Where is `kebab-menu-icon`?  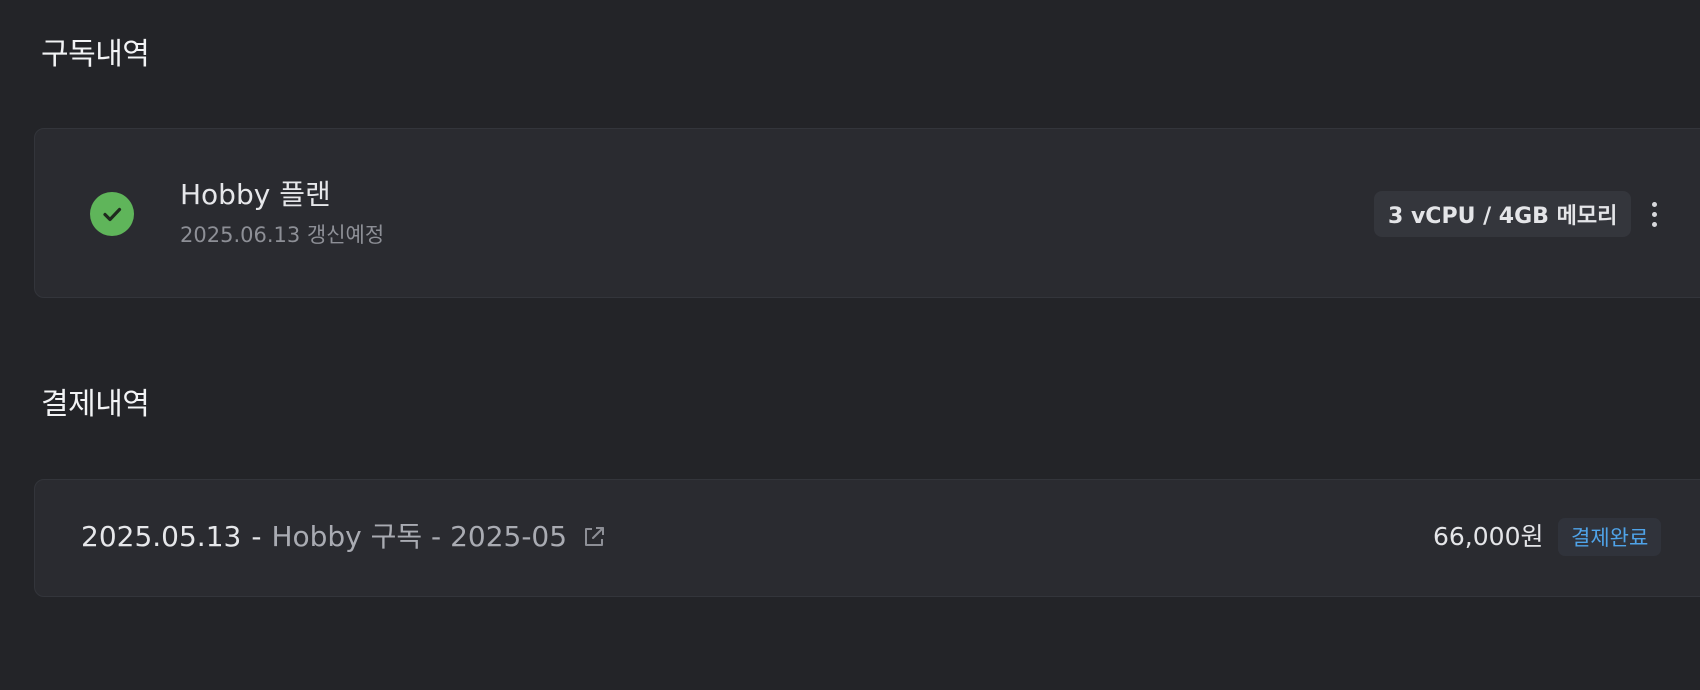 kebab-menu-icon is located at coordinates (1654, 214).